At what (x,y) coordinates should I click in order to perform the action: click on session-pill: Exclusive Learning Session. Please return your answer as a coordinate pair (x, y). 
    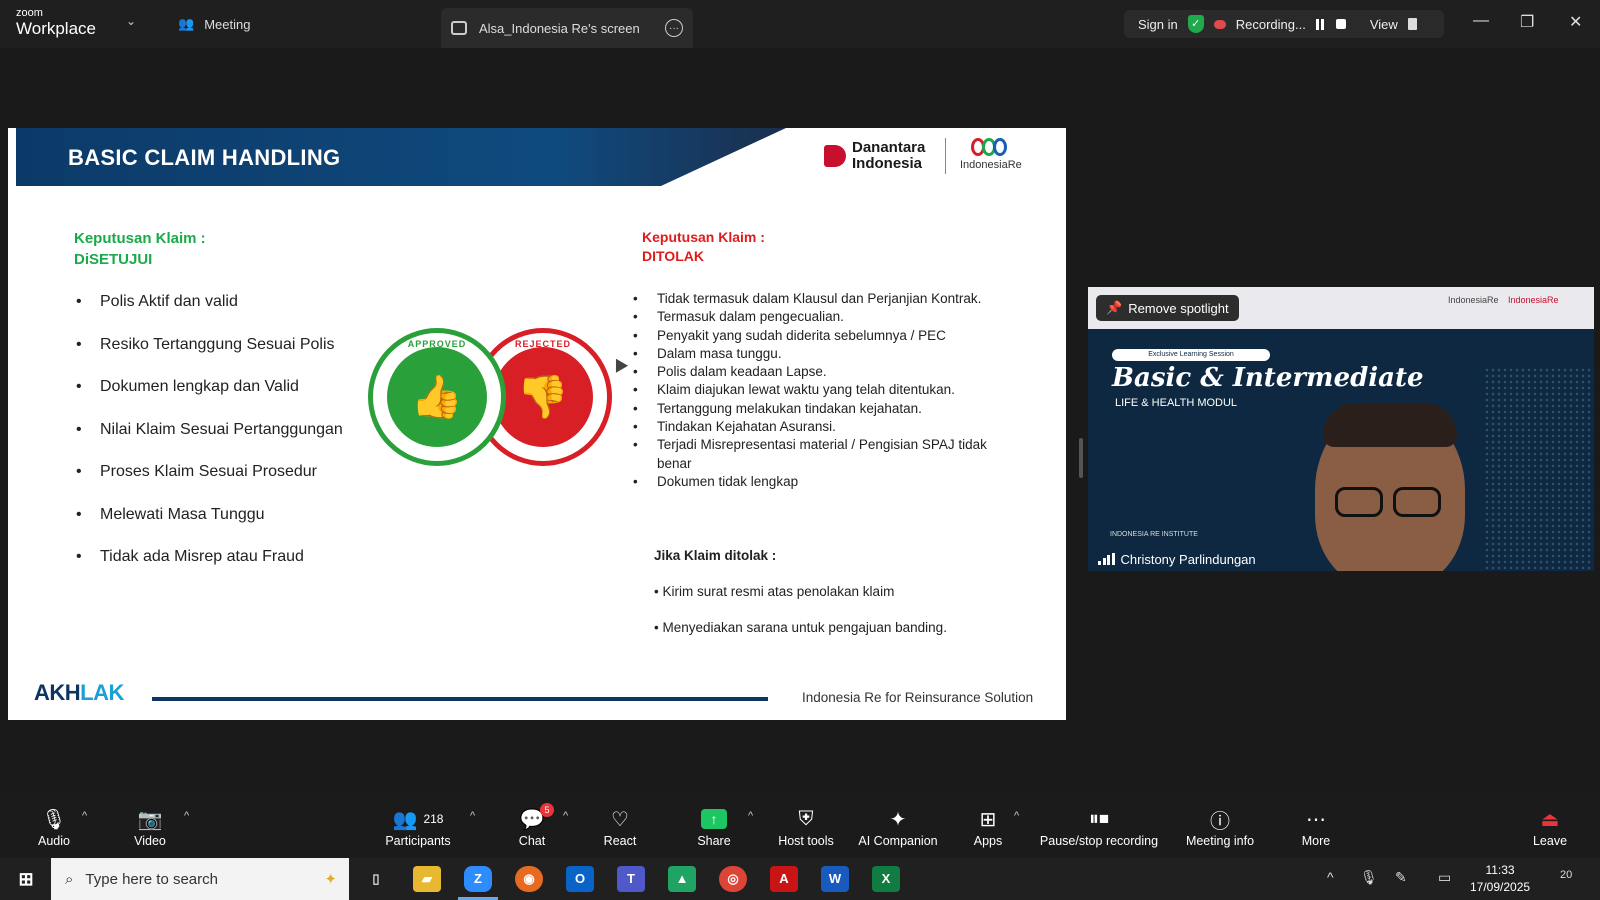
    Looking at the image, I should click on (1191, 355).